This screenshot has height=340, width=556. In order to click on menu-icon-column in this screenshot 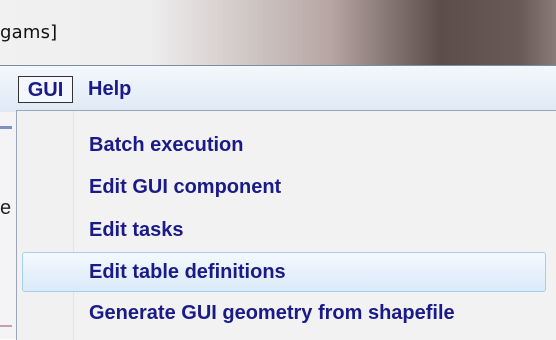, I will do `click(45, 225)`.